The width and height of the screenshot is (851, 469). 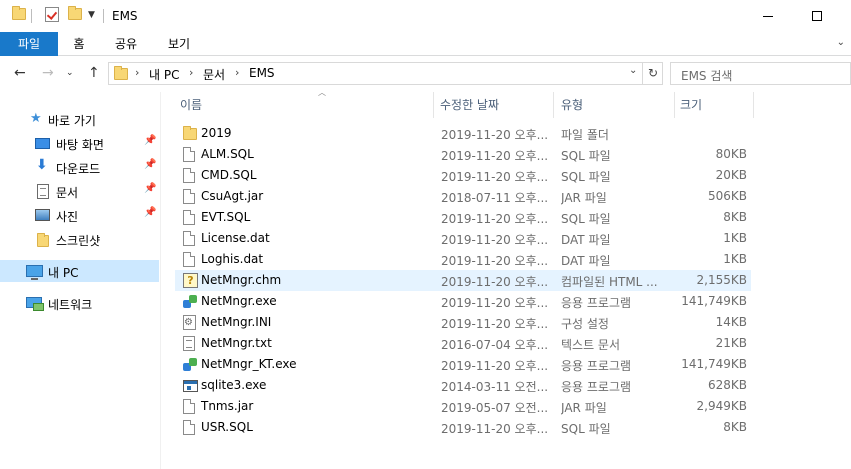 What do you see at coordinates (70, 73) in the screenshot?
I see `recent-locations-icon: ⌄` at bounding box center [70, 73].